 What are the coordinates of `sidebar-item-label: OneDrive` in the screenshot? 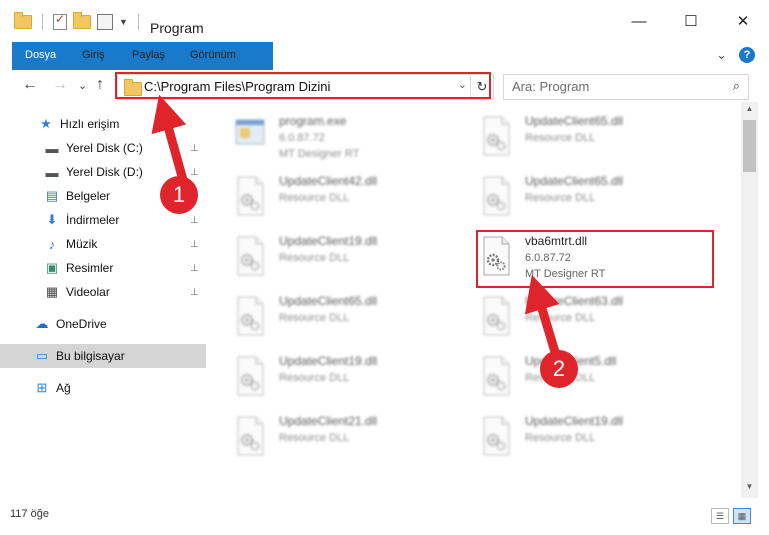 It's located at (81, 324).